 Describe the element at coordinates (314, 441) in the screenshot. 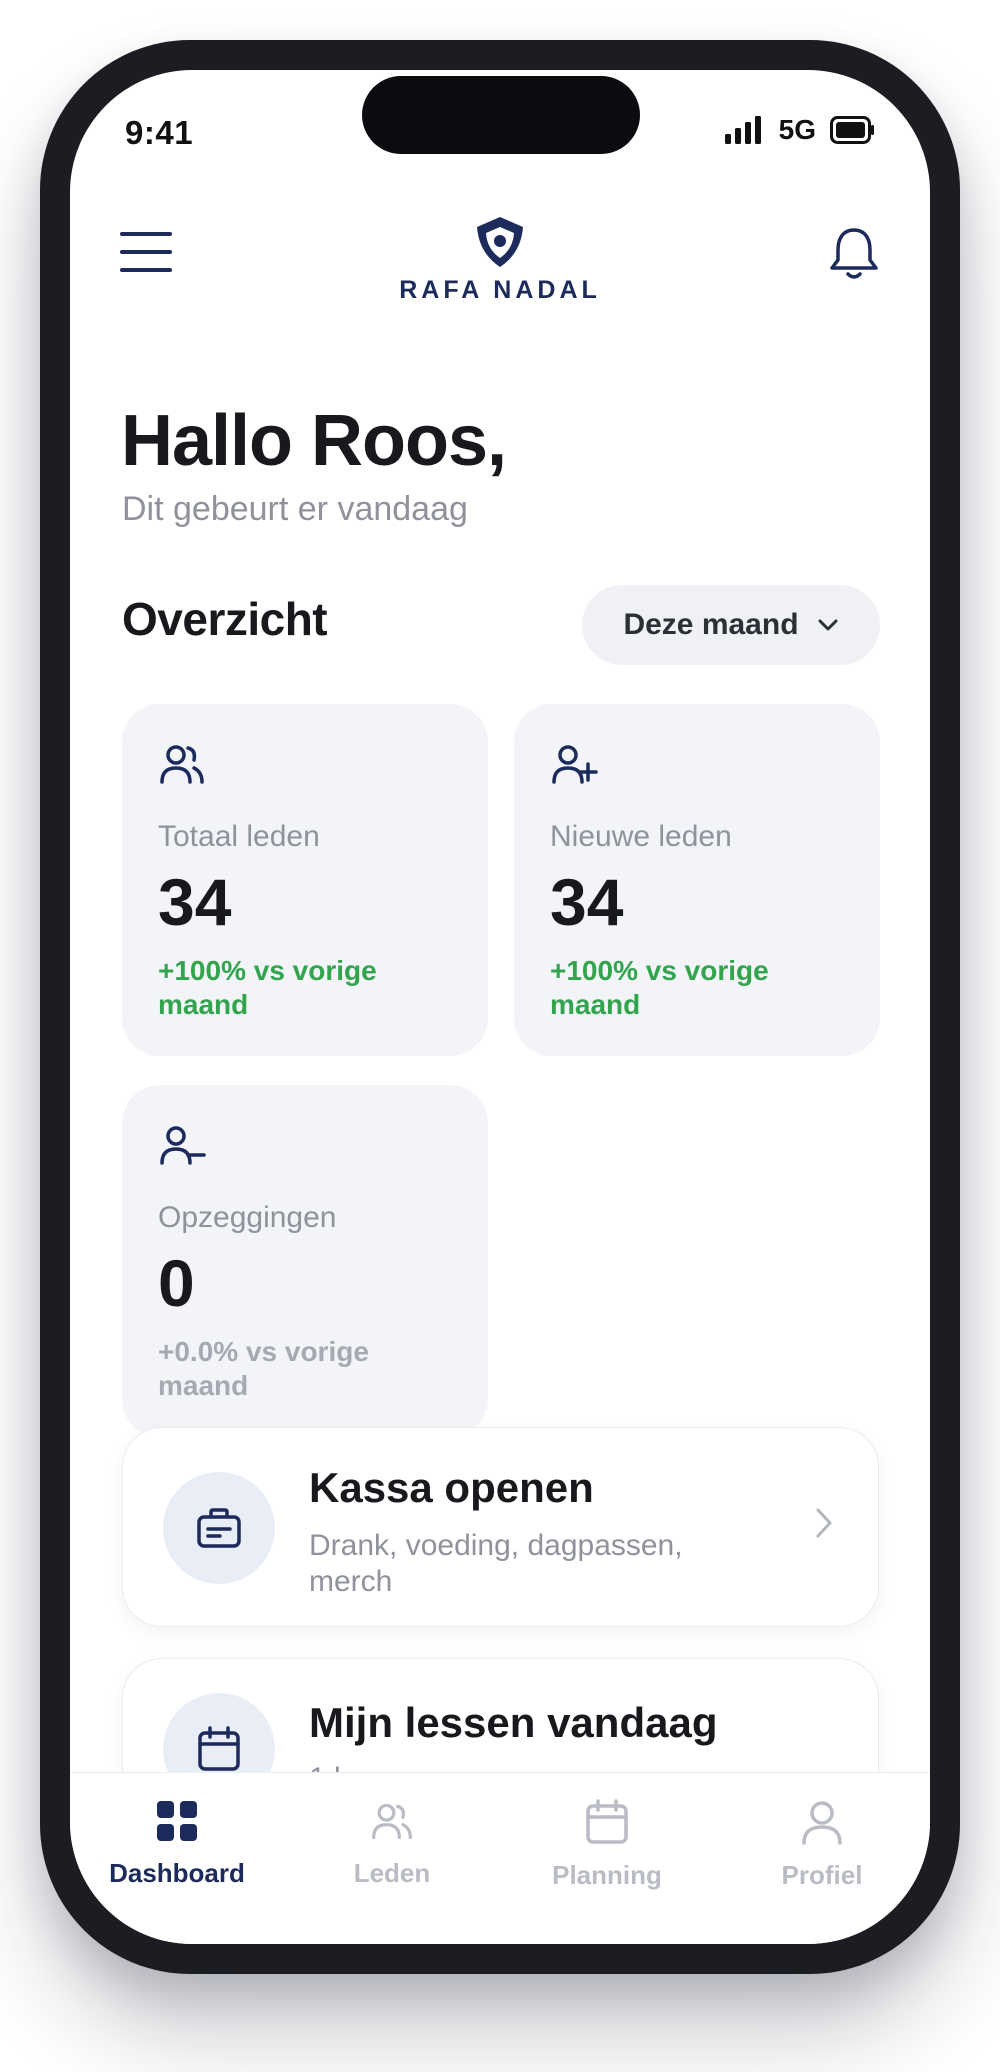

I see `greeting-title: Hallo Roos,` at that location.